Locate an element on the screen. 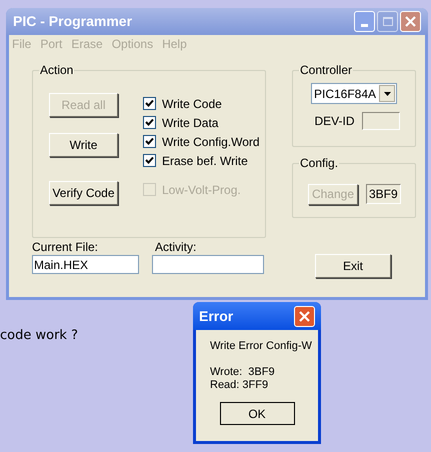 This screenshot has height=452, width=431. config-value: 3BF9 is located at coordinates (383, 194).